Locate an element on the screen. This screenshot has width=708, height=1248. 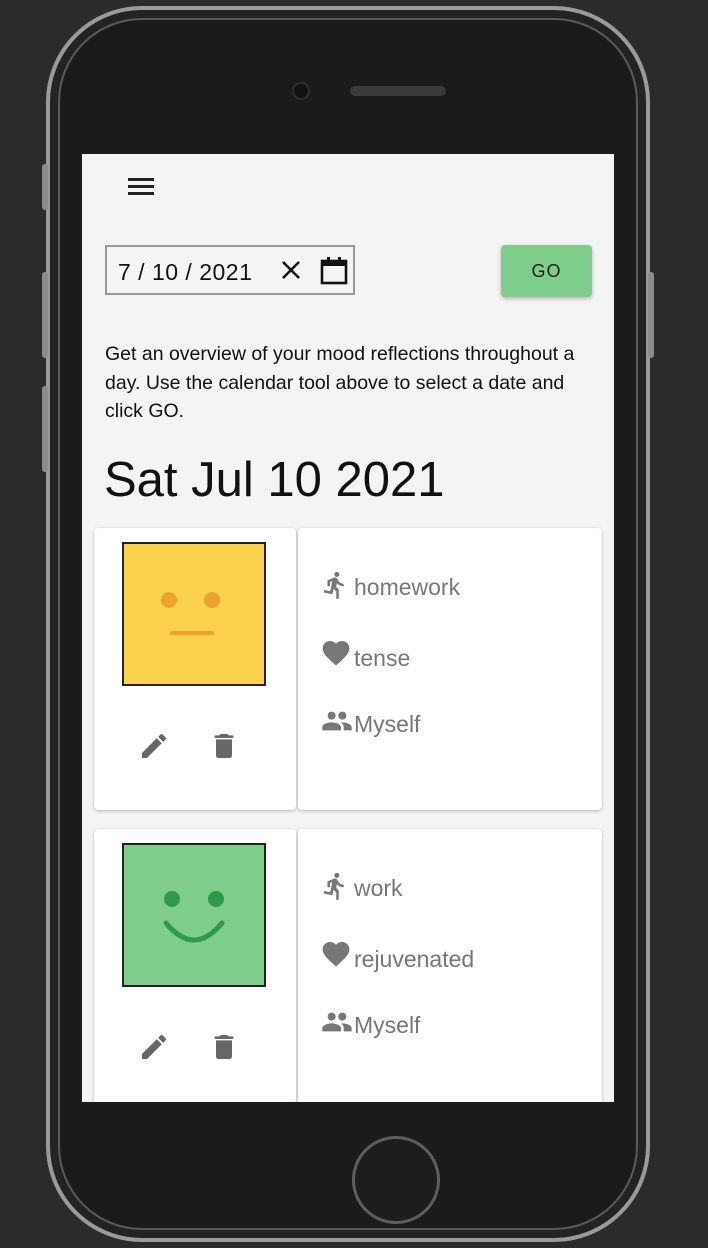
volume-down-button is located at coordinates (45, 429).